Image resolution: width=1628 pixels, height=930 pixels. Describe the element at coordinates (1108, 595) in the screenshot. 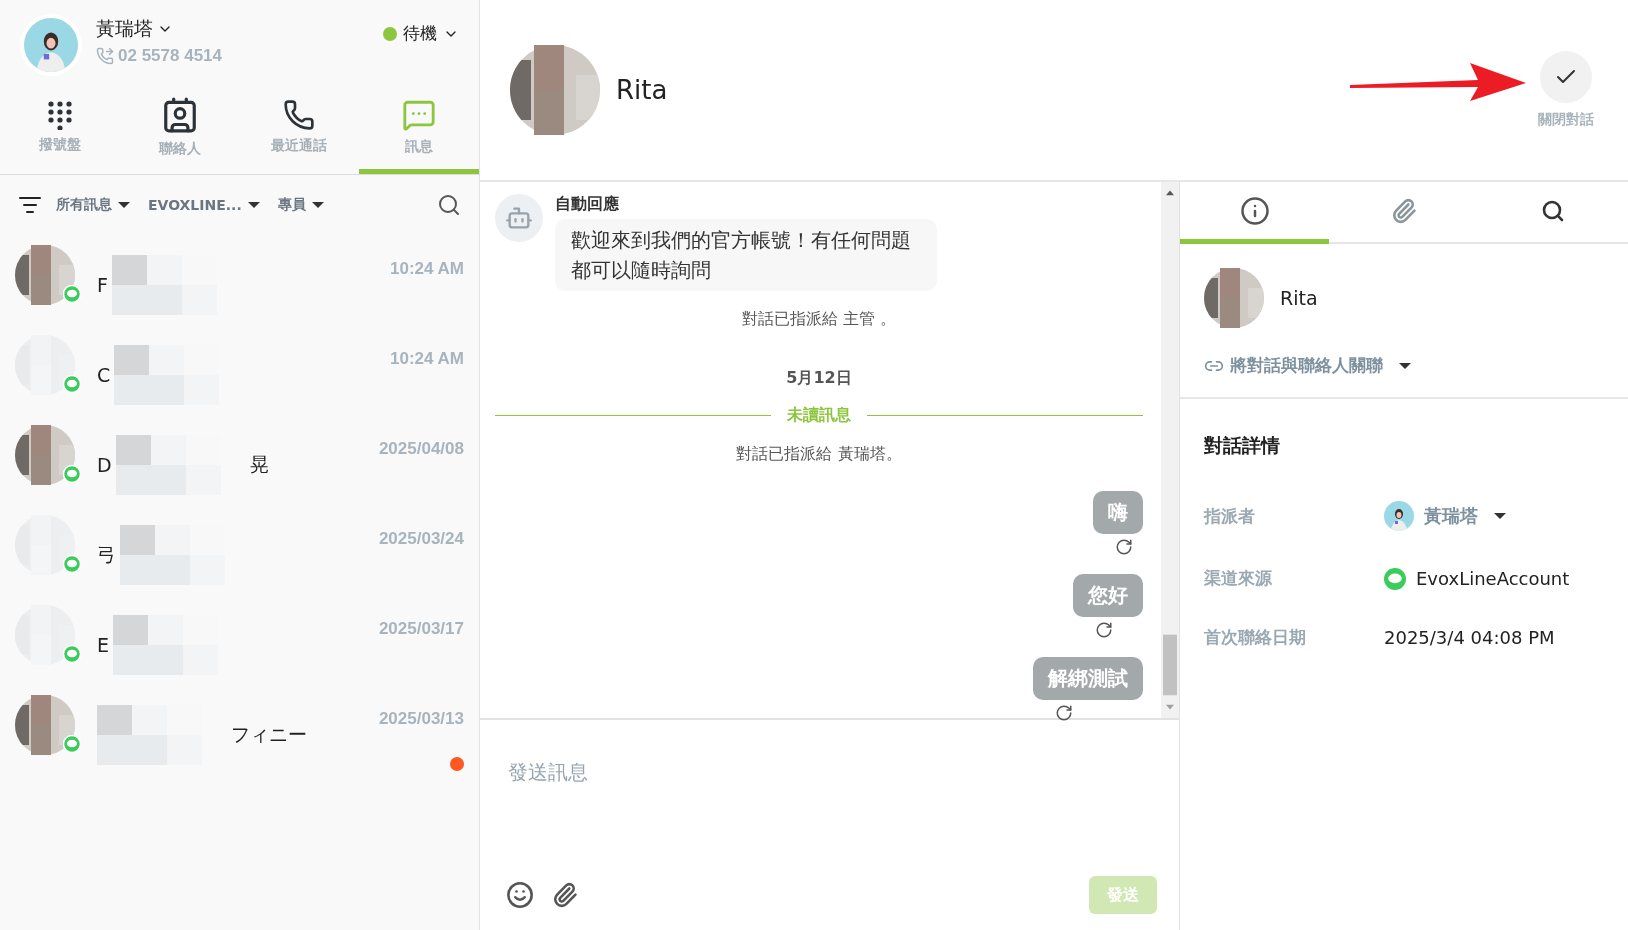

I see `message-bubble: 您好` at that location.